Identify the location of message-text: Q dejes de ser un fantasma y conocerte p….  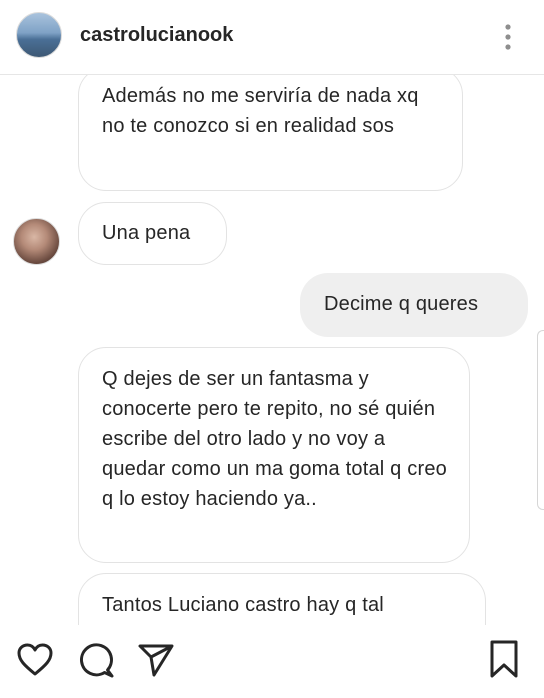
(274, 439).